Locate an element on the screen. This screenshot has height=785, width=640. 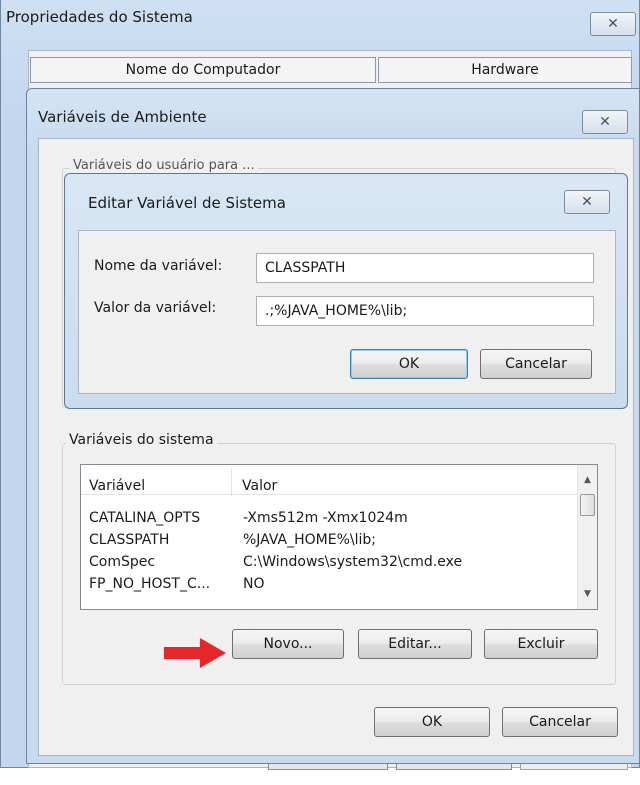
row-variable-value: -Xms512m -Xmx1024m is located at coordinates (325, 518).